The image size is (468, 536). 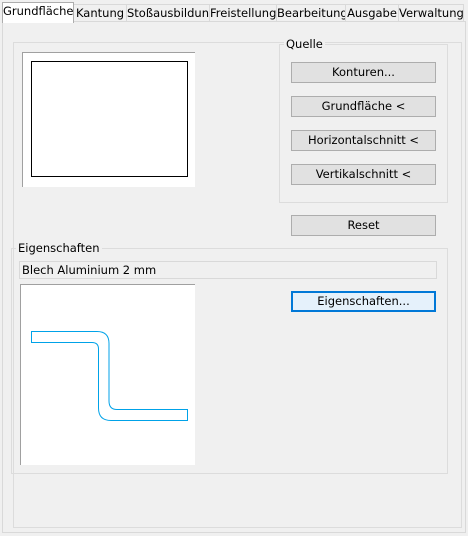 I want to click on tab-kantung: Kantung, so click(x=100, y=13).